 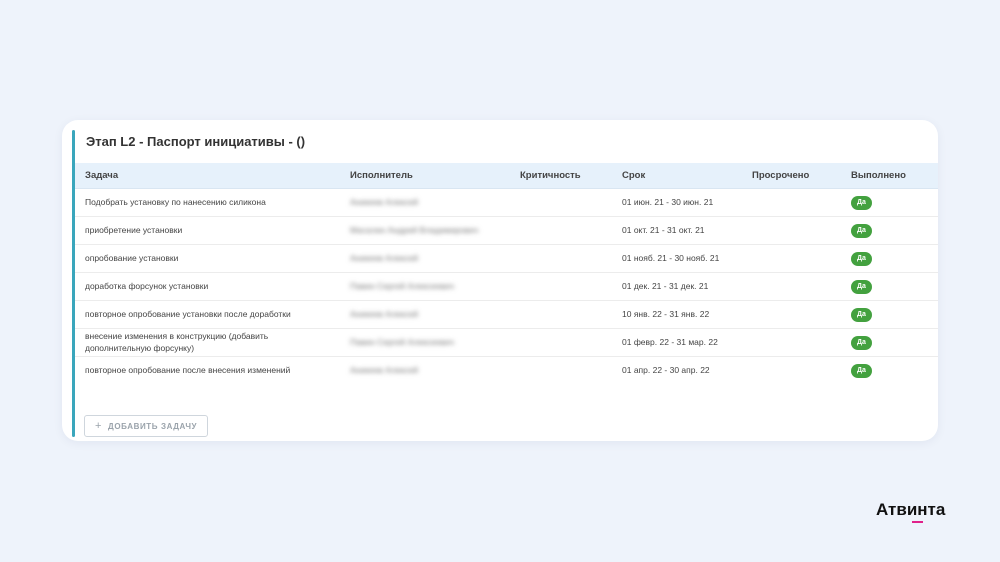 I want to click on task-cell: опробование установки, so click(x=207, y=258).